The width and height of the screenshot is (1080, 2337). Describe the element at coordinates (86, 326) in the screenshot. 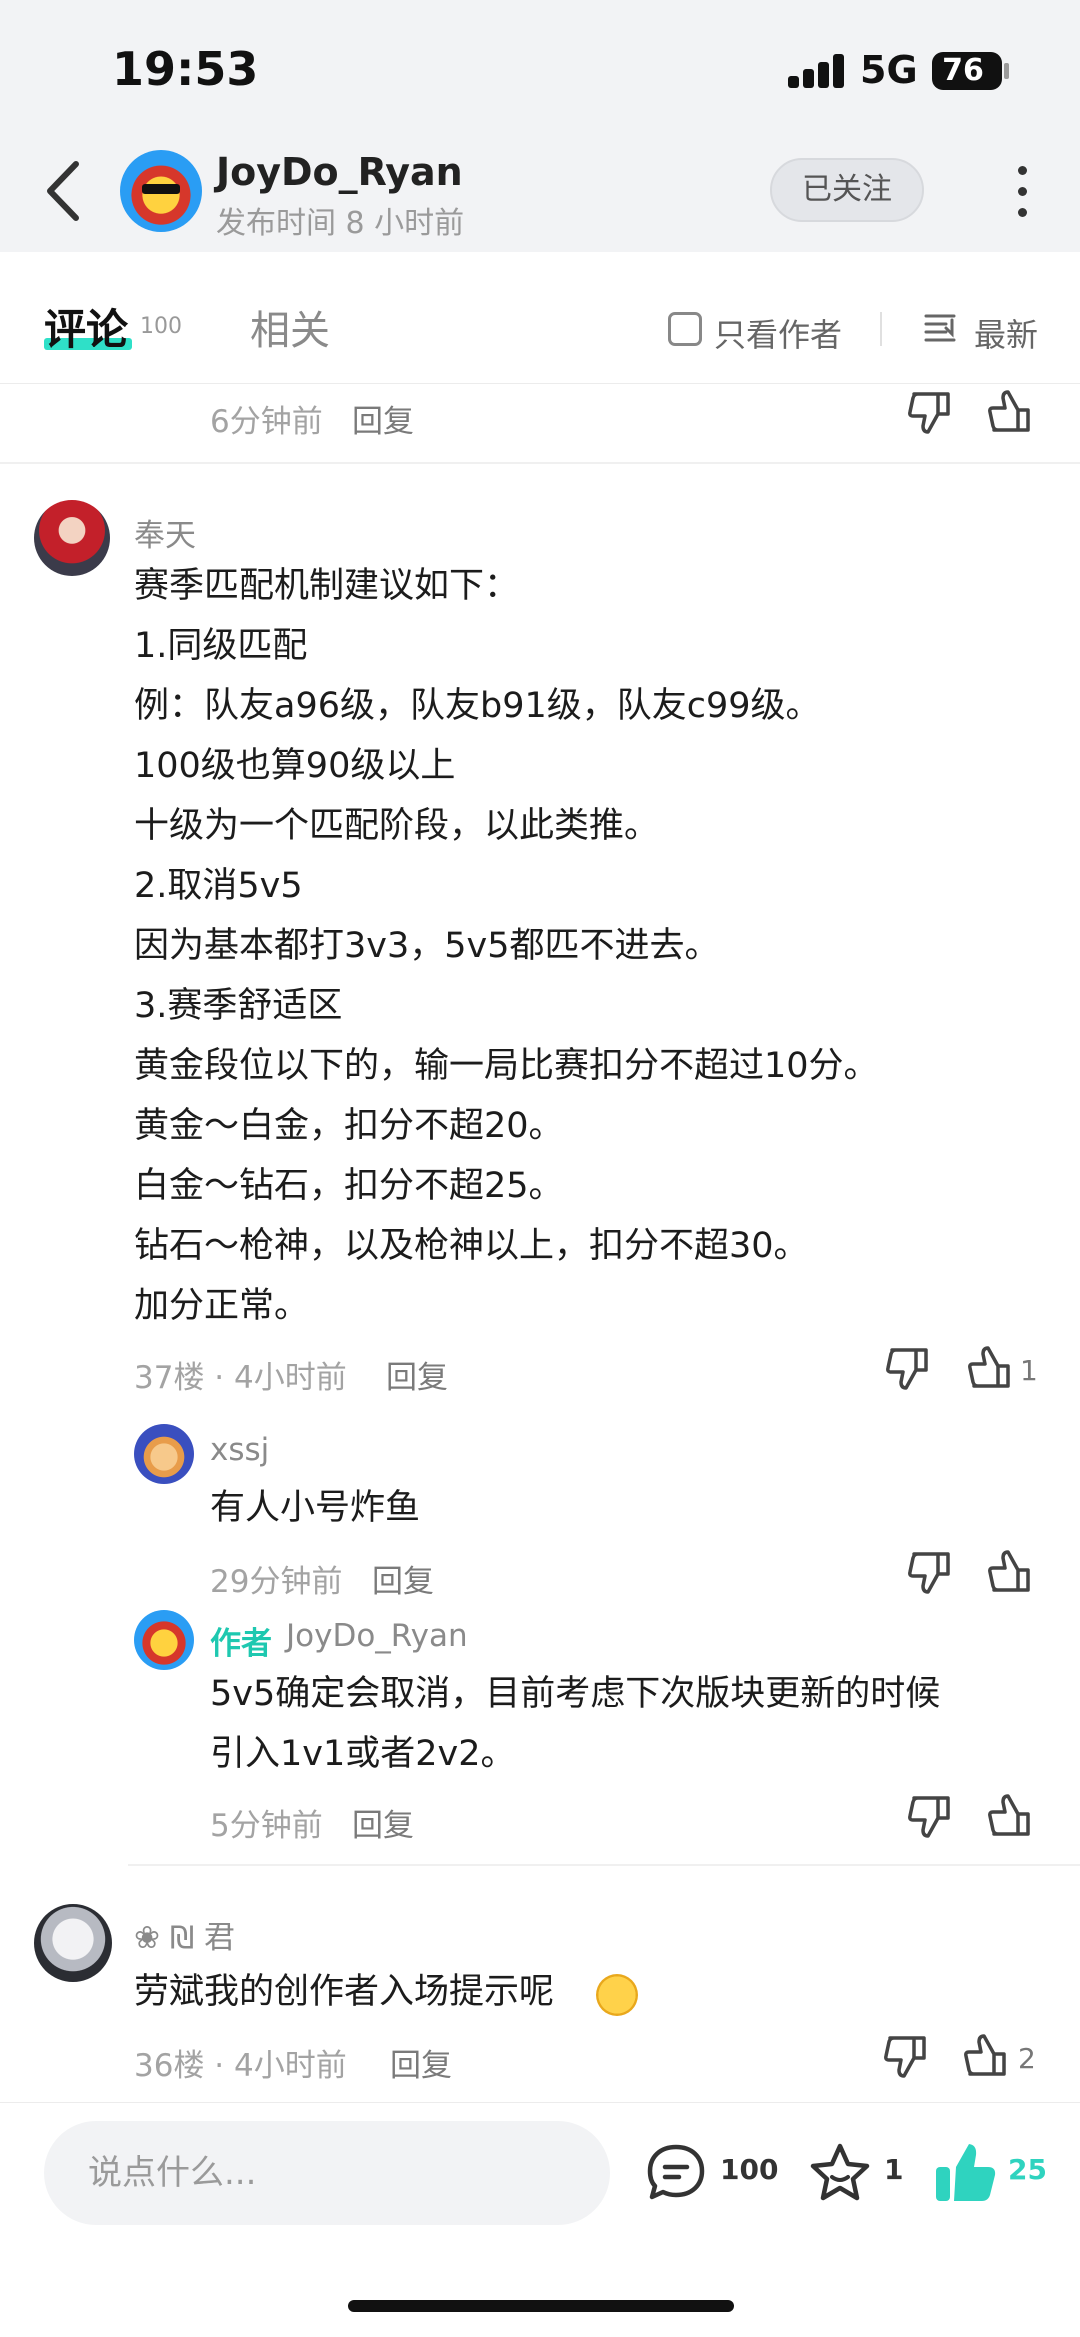

I see `tab-comments: 评论` at that location.